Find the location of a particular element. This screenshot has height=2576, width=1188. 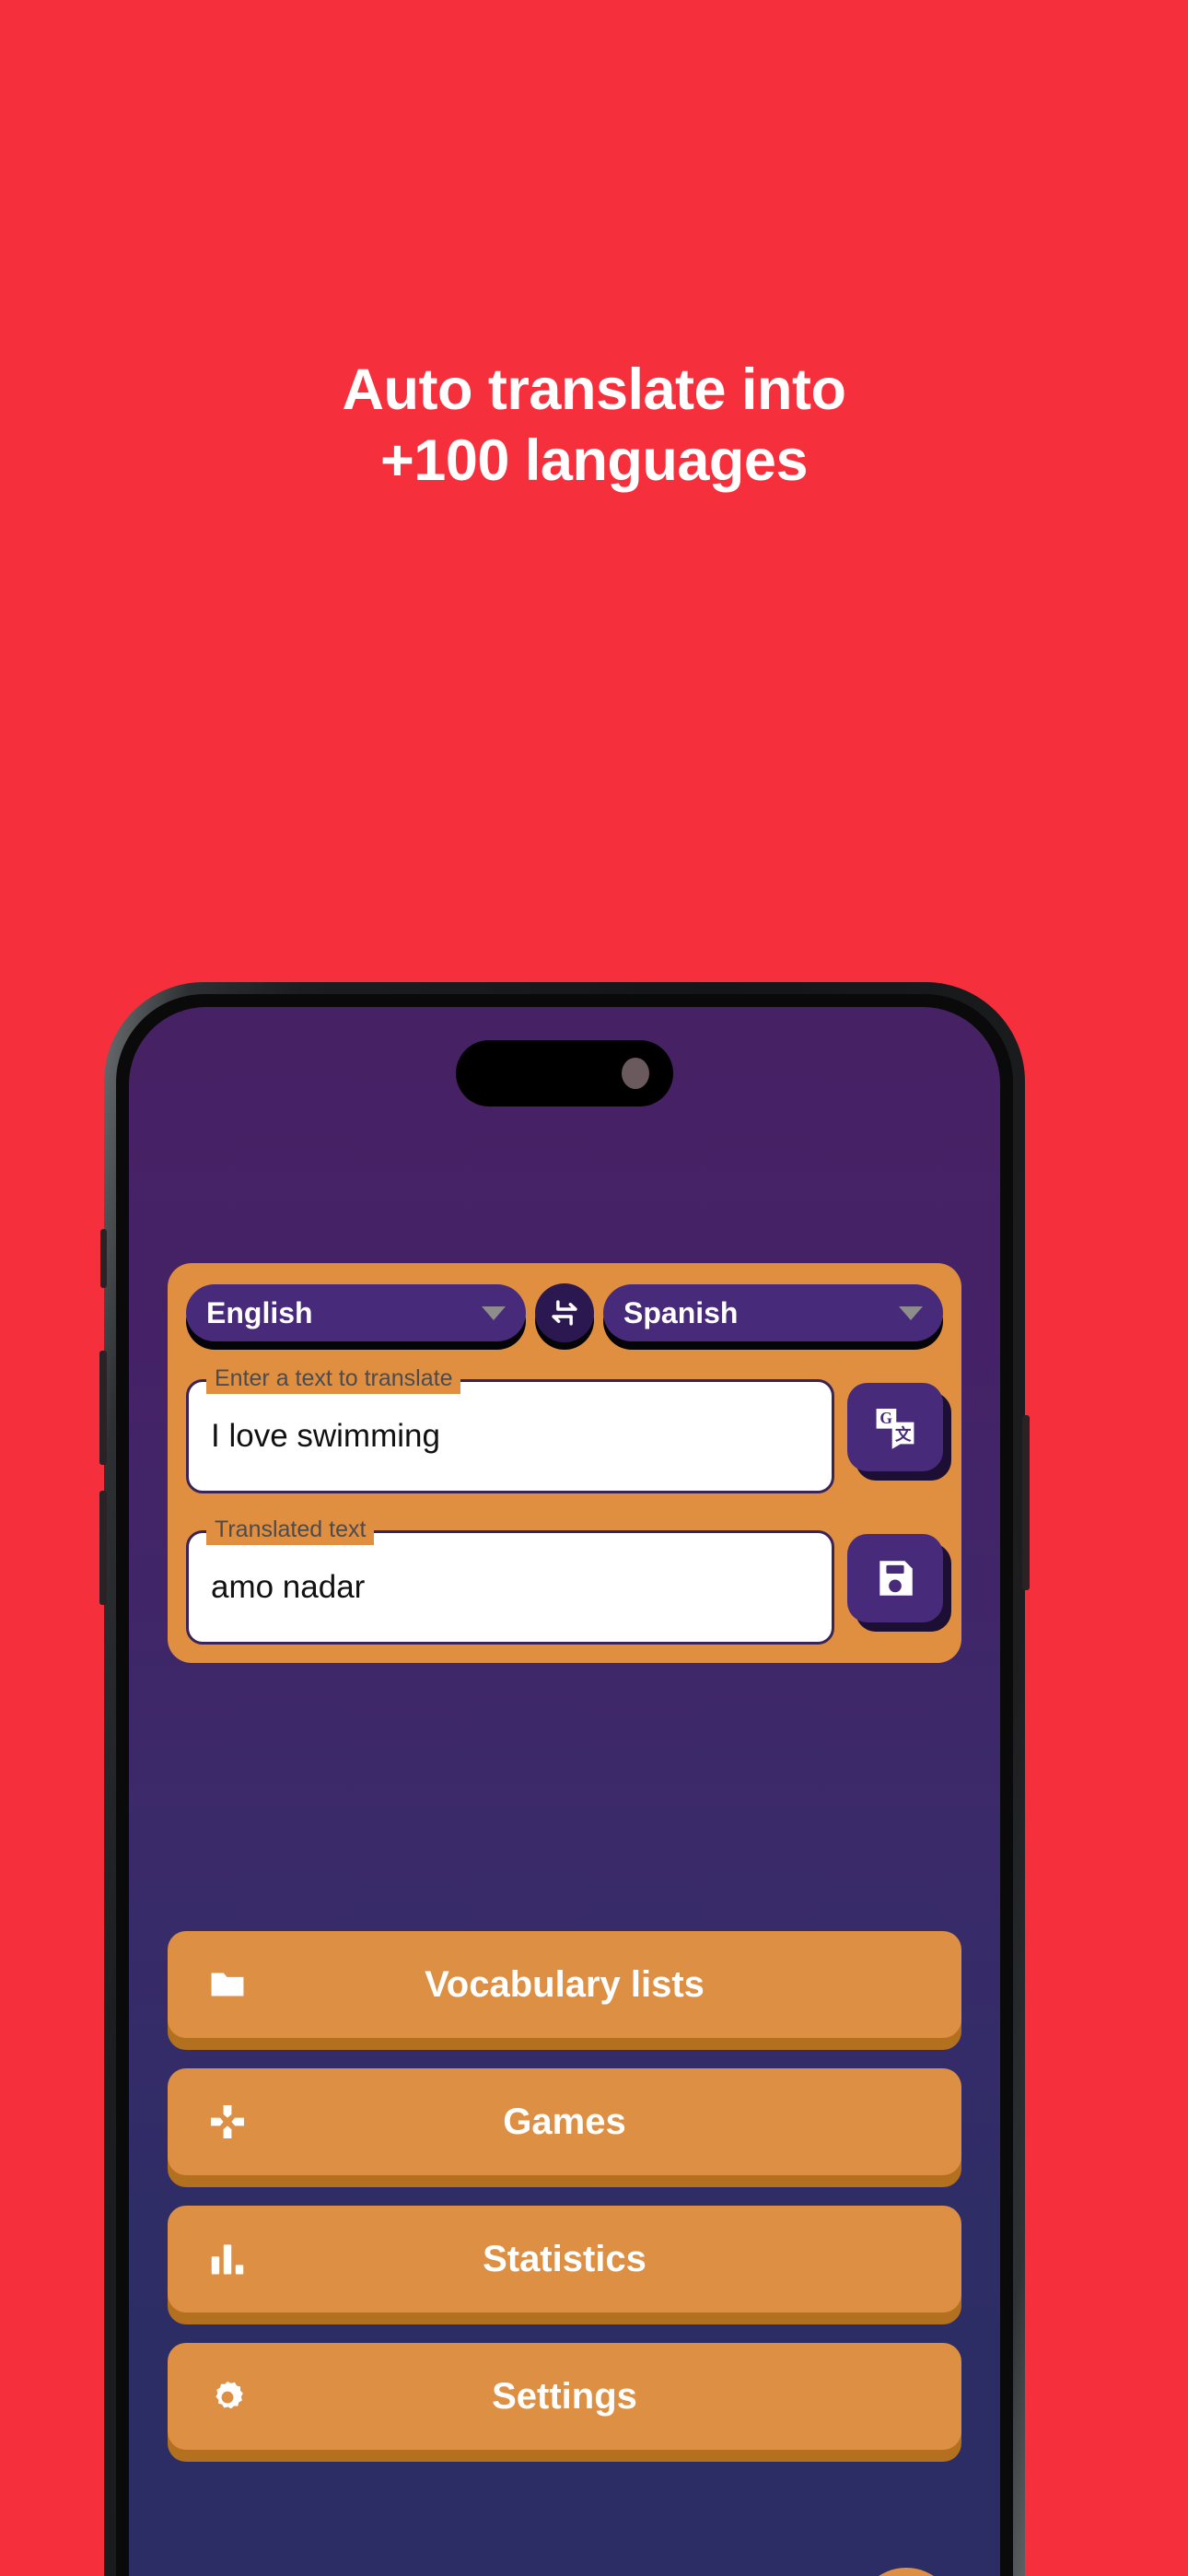

google-translate-icon: G 文 is located at coordinates (895, 1429).